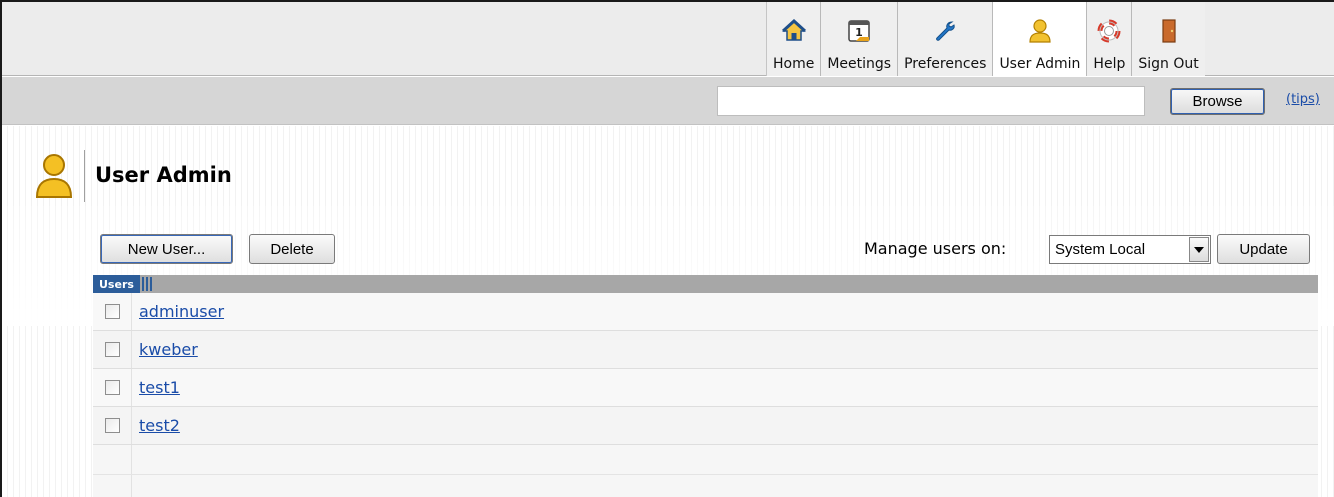 This screenshot has height=497, width=1334. Describe the element at coordinates (163, 175) in the screenshot. I see `page-title: User Admin` at that location.